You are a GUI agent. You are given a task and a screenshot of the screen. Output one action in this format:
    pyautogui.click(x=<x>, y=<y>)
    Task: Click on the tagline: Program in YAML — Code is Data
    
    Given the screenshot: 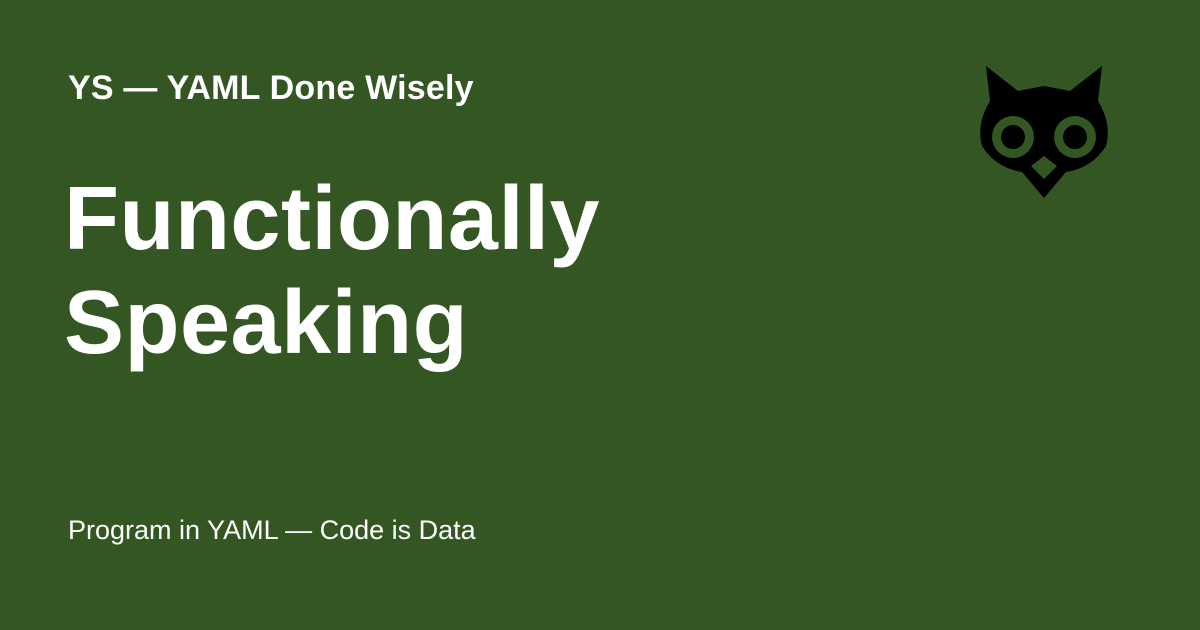 What is the action you would take?
    pyautogui.click(x=272, y=530)
    